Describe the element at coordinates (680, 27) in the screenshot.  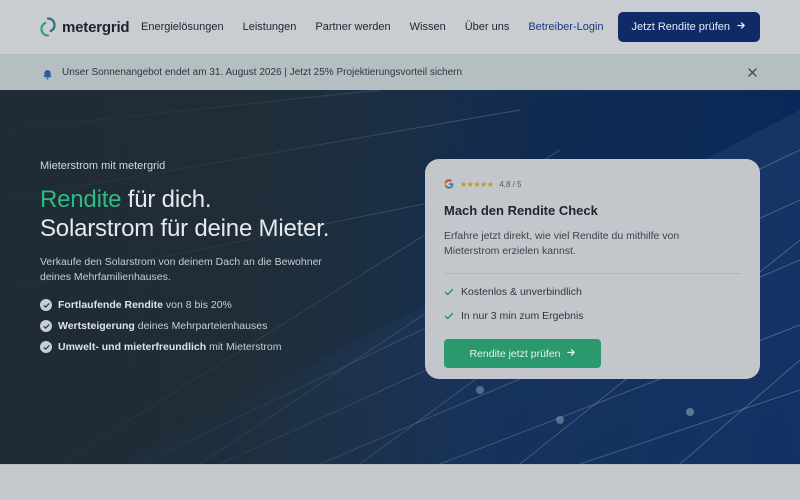
I see `check-return-button-label: Jetzt Rendite prüfen` at that location.